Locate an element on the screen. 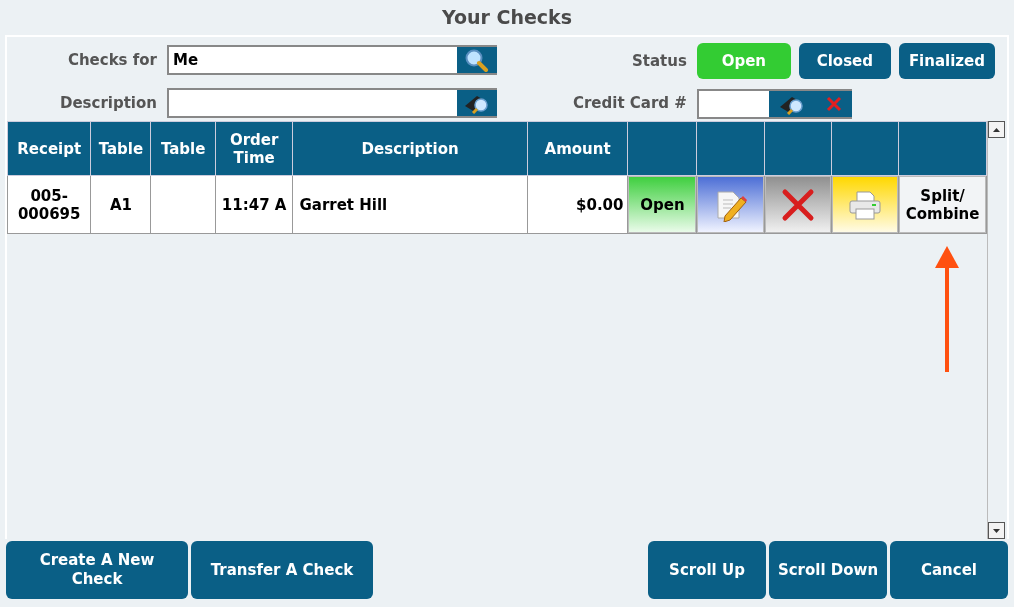 Image resolution: width=1014 pixels, height=607 pixels. field-label: Credit Card # is located at coordinates (630, 103).